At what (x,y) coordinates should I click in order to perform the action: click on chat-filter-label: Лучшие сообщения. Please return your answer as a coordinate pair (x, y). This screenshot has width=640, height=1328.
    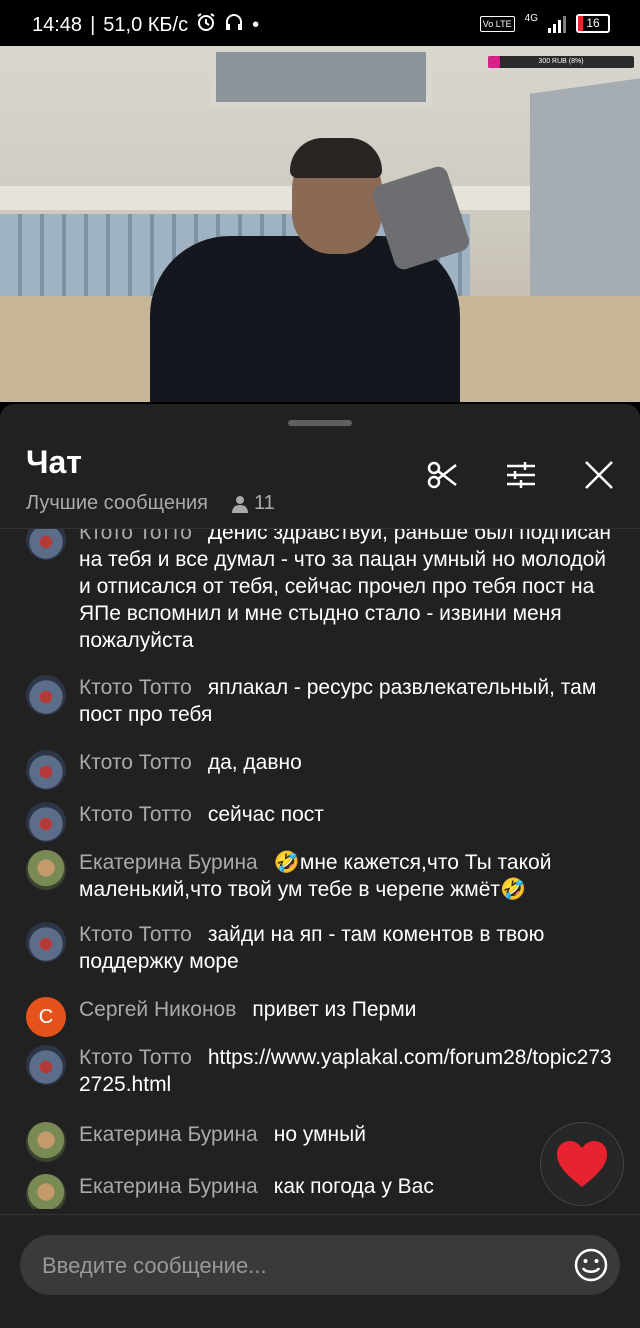
    Looking at the image, I should click on (117, 503).